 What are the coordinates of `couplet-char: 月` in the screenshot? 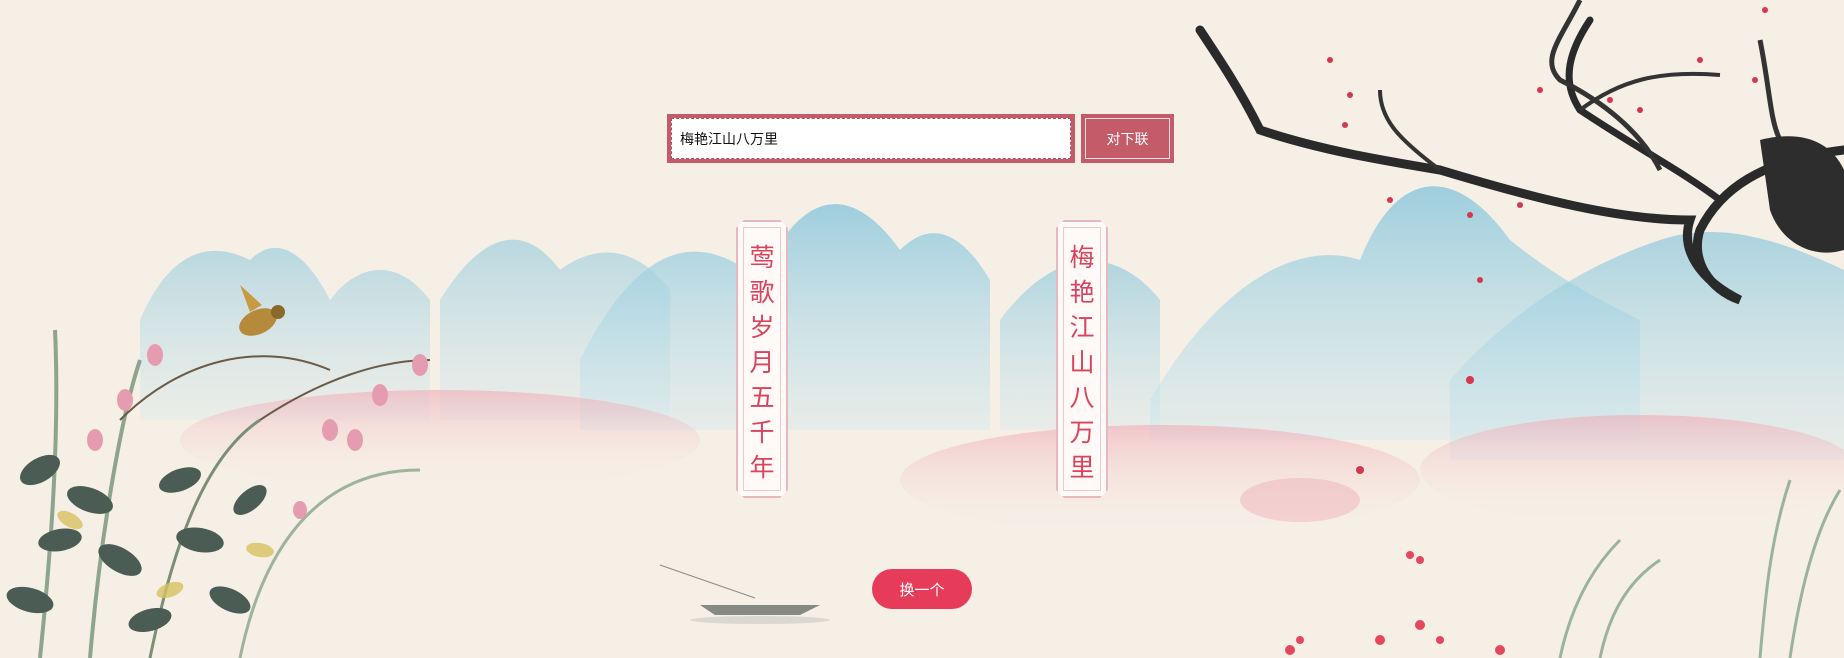 It's located at (762, 362).